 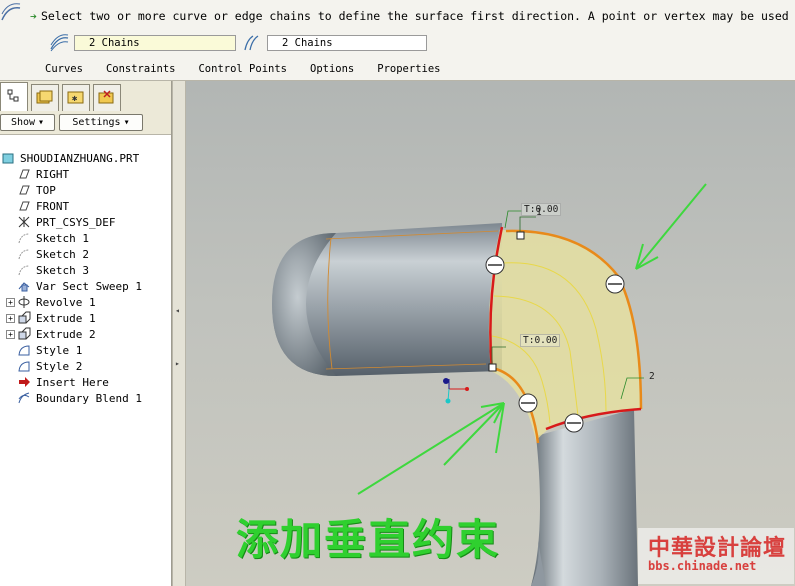 I want to click on tab-options: Options, so click(x=332, y=69).